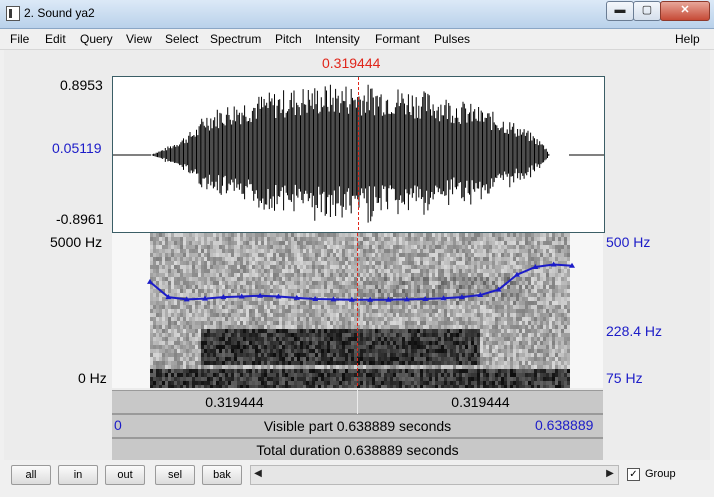 The height and width of the screenshot is (497, 714). Describe the element at coordinates (647, 11) in the screenshot. I see `maximize-button: ▢` at that location.